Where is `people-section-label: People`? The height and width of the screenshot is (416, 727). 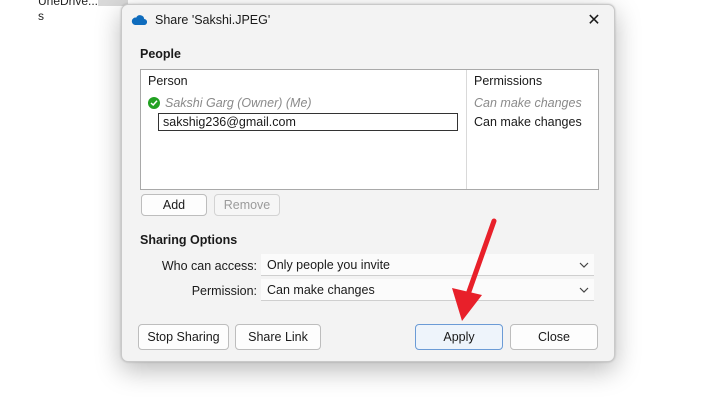 people-section-label: People is located at coordinates (160, 54).